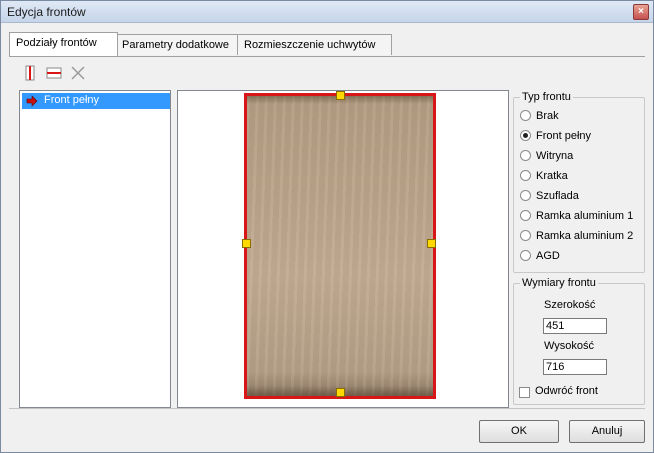 Image resolution: width=654 pixels, height=453 pixels. Describe the element at coordinates (569, 346) in the screenshot. I see `height-label: Wysokość` at that location.